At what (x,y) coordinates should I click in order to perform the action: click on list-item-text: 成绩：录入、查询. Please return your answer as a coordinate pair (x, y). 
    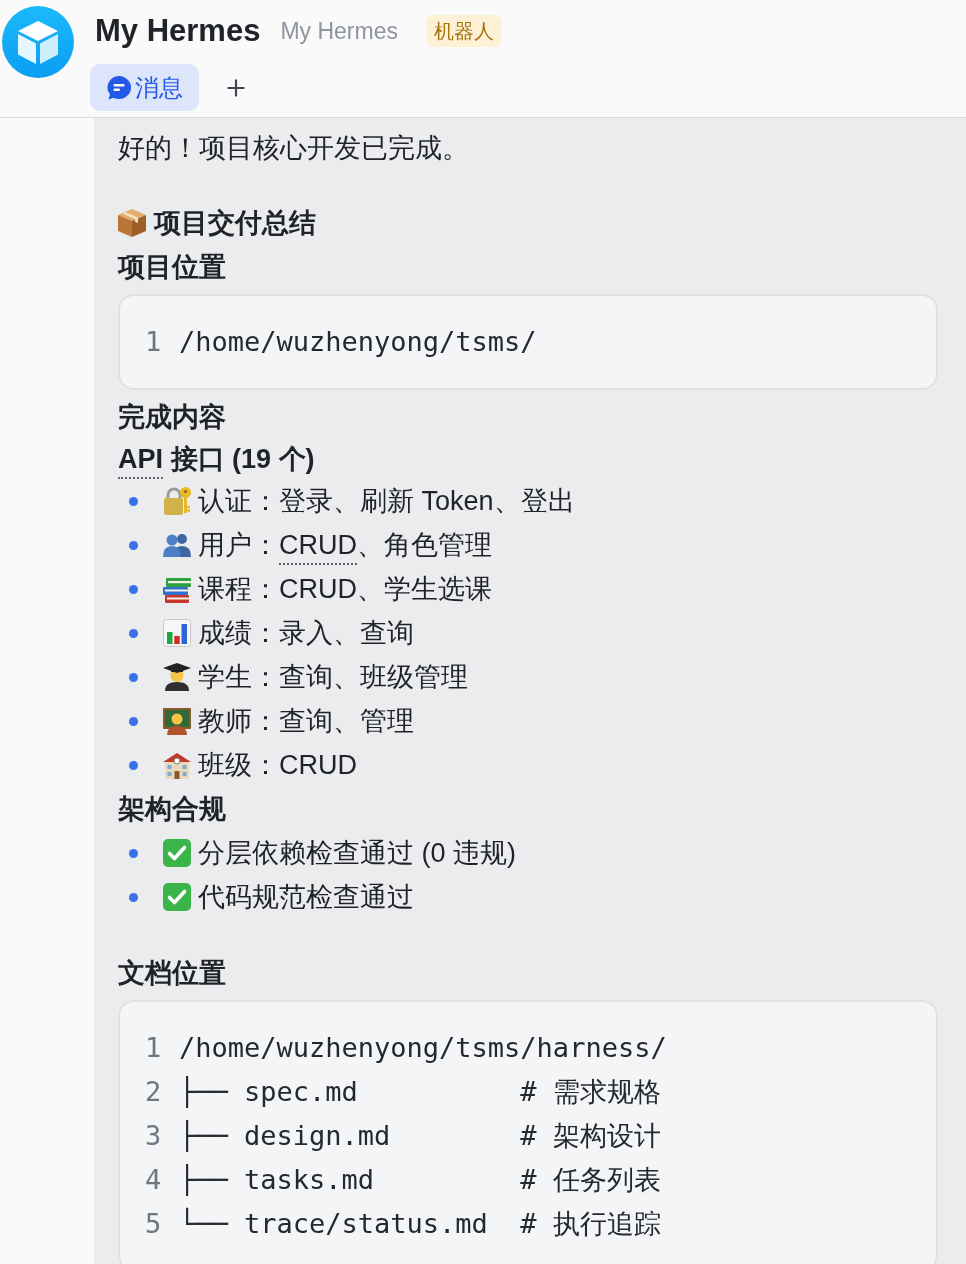
    Looking at the image, I should click on (306, 633).